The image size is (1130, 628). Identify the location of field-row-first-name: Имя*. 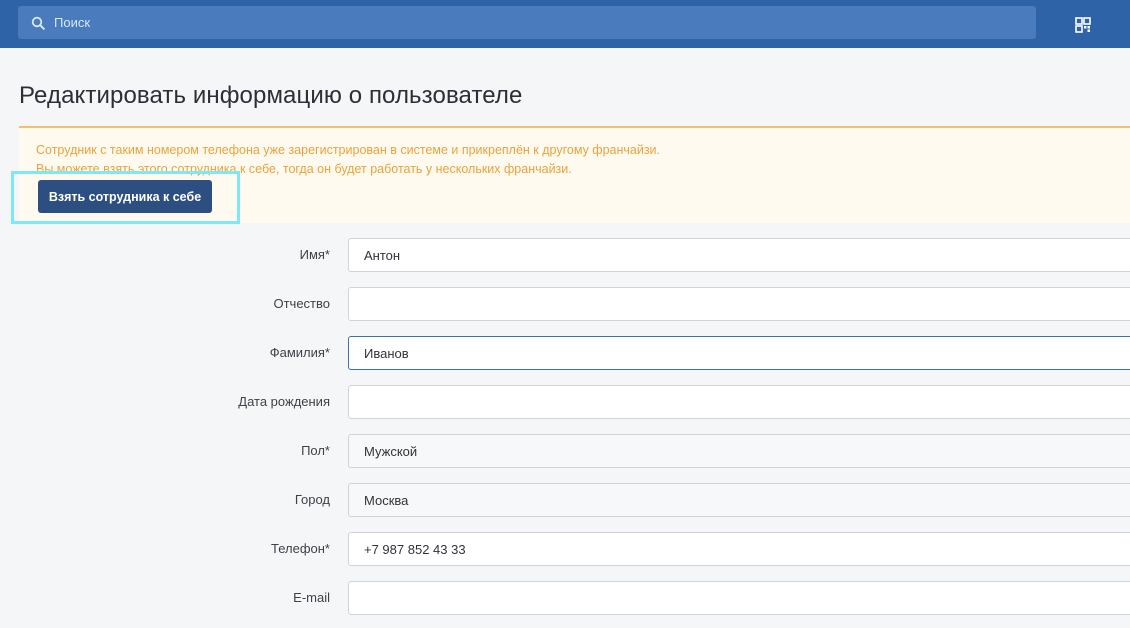
(565, 255).